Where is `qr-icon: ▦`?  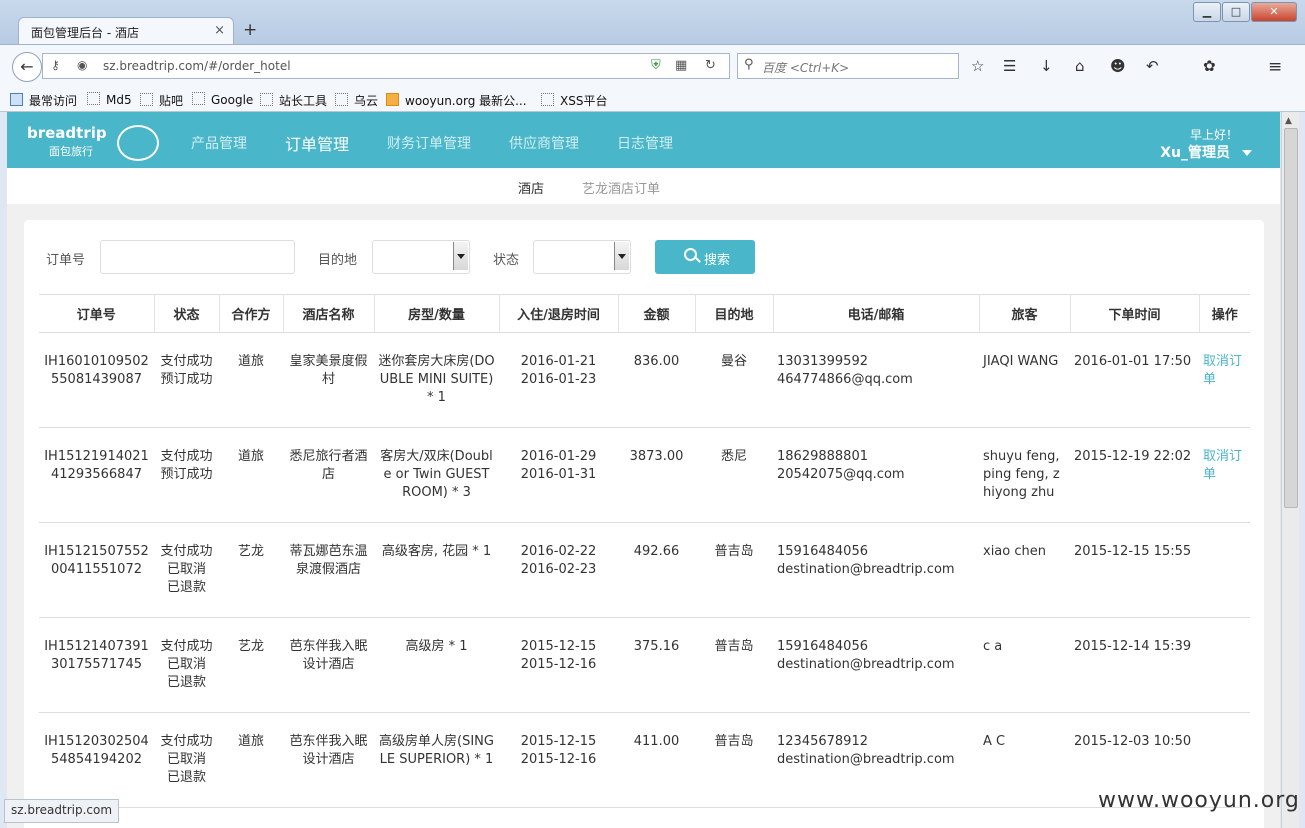
qr-icon: ▦ is located at coordinates (681, 65).